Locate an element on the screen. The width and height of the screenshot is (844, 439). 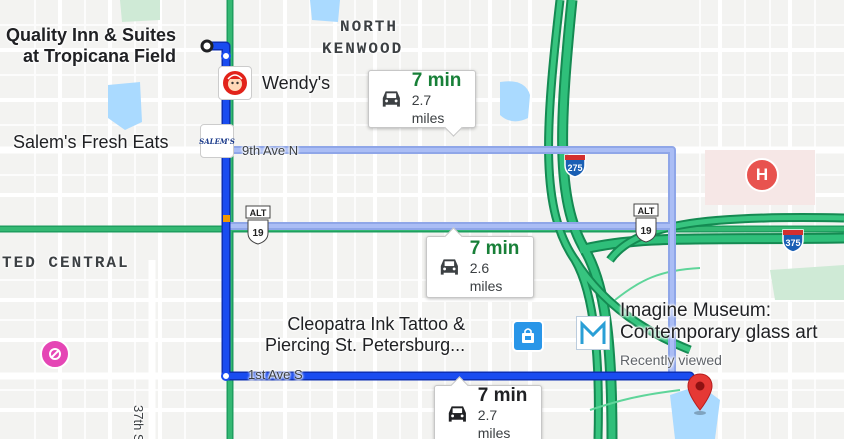
museum-icon is located at coordinates (593, 333).